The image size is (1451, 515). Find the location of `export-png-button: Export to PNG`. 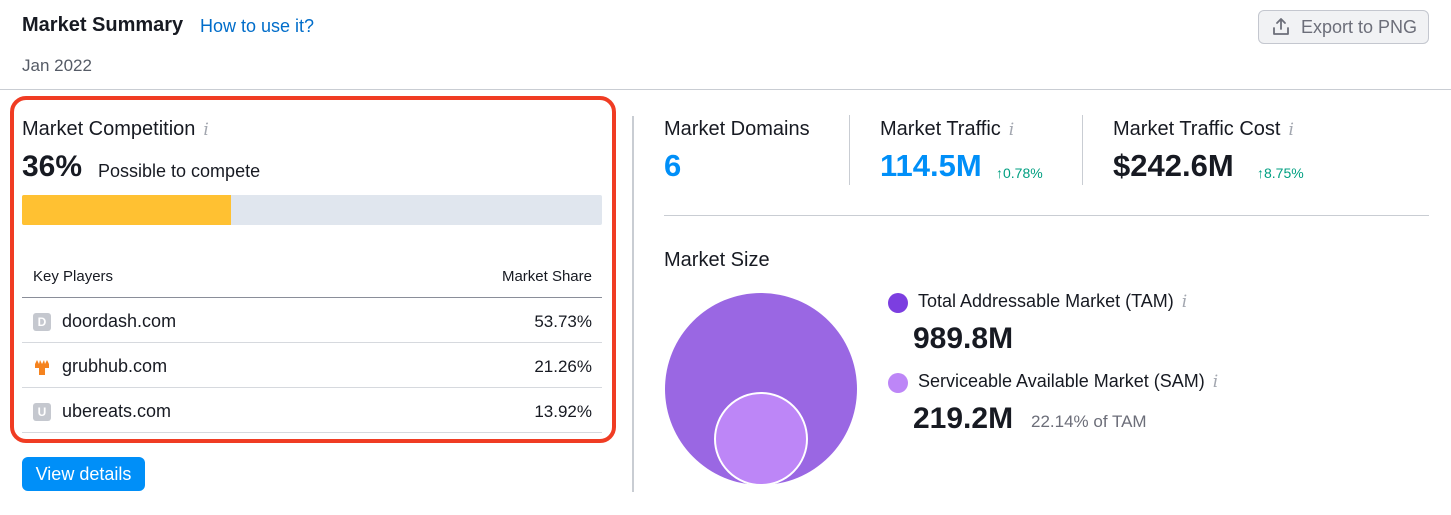

export-png-button: Export to PNG is located at coordinates (1343, 27).